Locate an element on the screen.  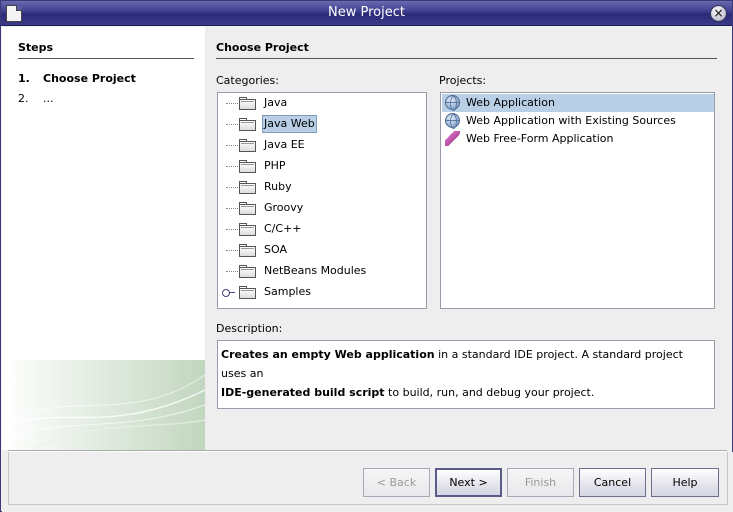
close-icon: × is located at coordinates (718, 13).